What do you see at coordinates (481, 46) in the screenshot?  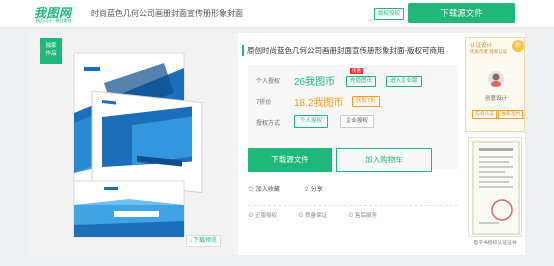 I see `auth-title: 认证设计` at bounding box center [481, 46].